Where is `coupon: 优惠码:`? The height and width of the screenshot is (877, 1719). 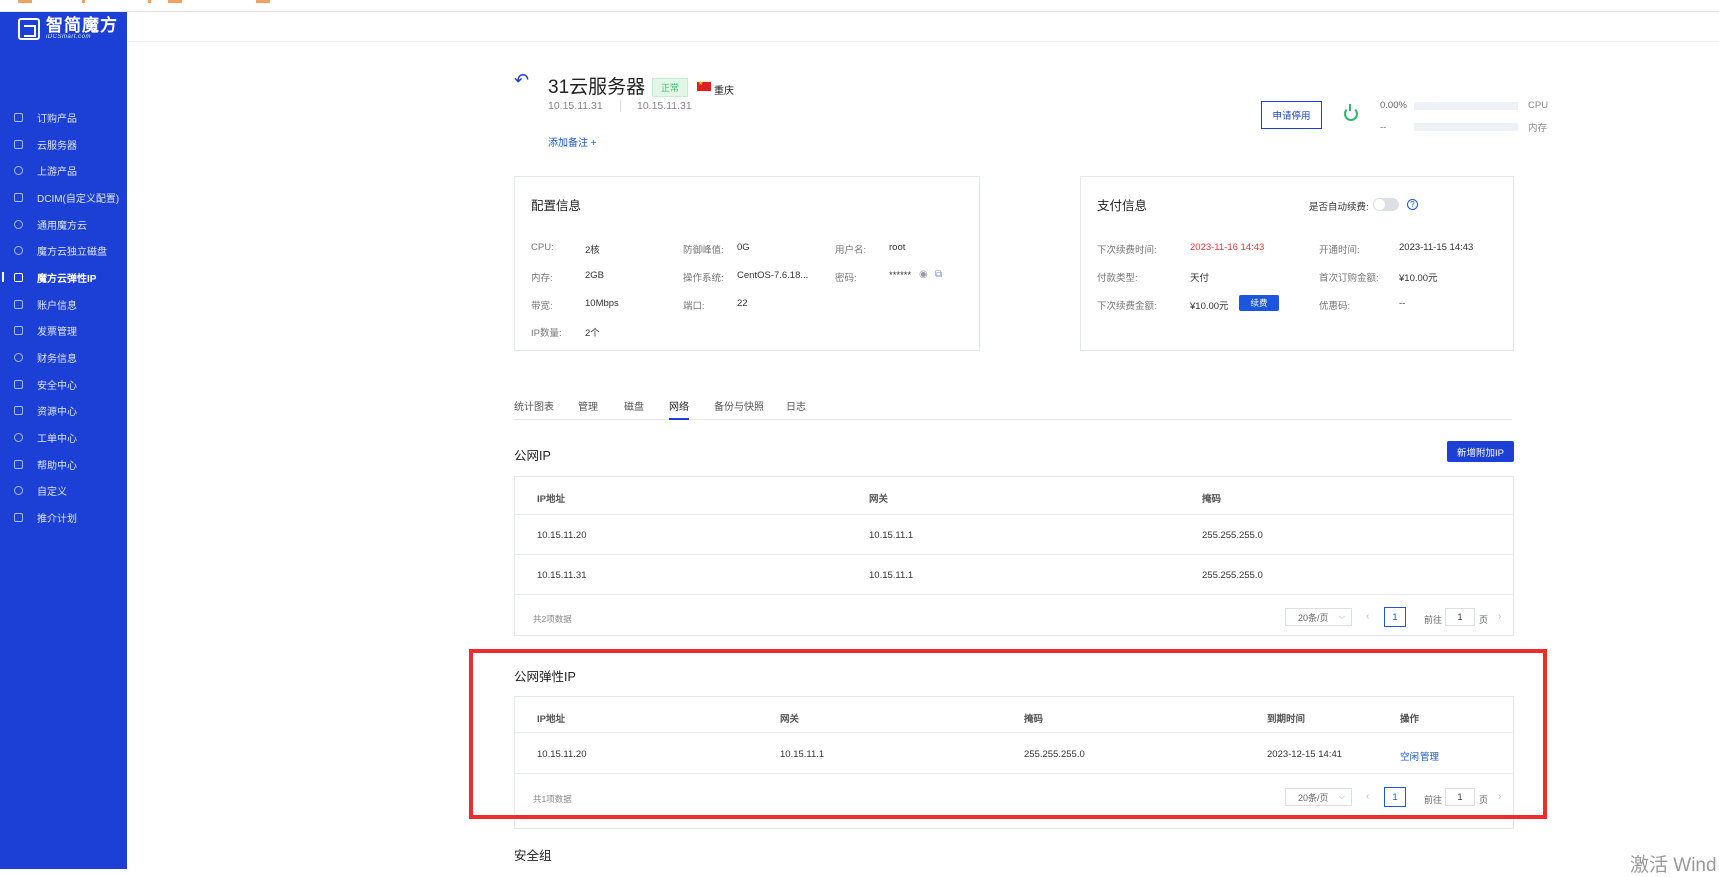 coupon: 优惠码: is located at coordinates (1334, 305).